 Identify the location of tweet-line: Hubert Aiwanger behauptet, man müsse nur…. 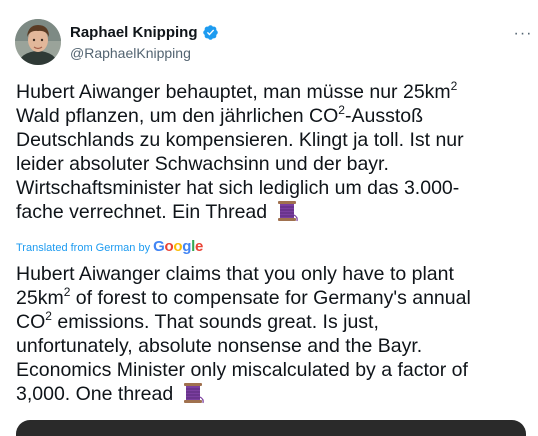
(271, 92).